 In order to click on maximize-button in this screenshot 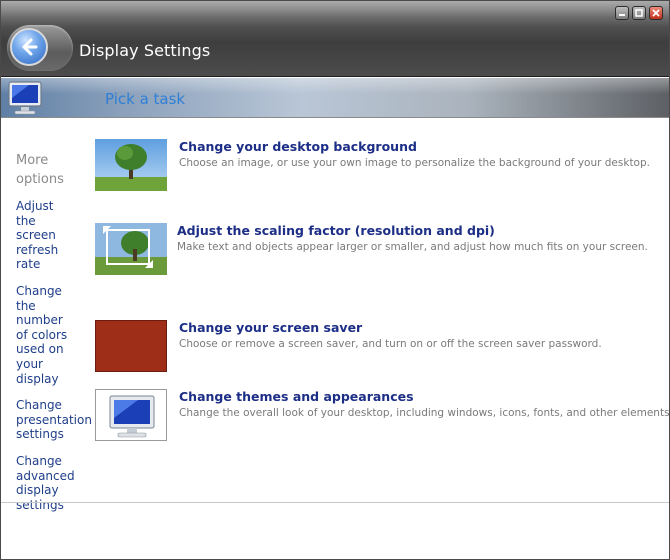, I will do `click(639, 13)`.